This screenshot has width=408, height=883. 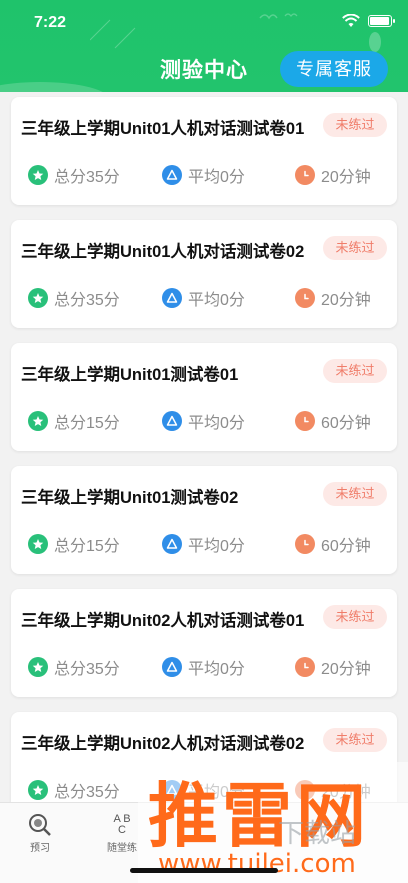 What do you see at coordinates (163, 252) in the screenshot?
I see `test-title: 三年级上学期Unit01人机对话测试卷02` at bounding box center [163, 252].